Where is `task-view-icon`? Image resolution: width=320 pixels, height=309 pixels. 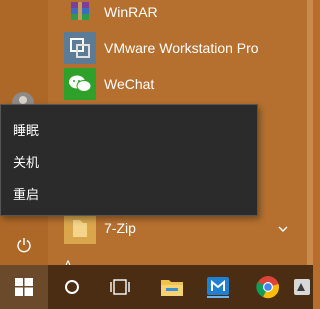
task-view-icon is located at coordinates (120, 287).